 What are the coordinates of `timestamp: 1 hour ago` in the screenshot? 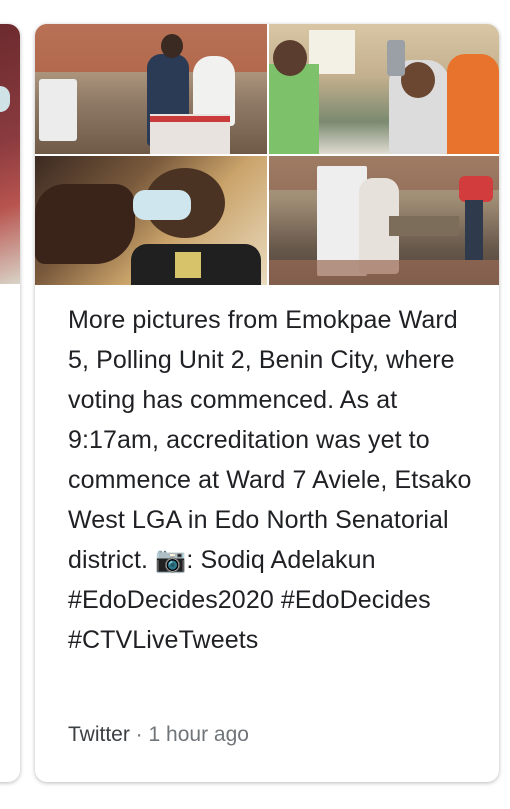 It's located at (198, 734).